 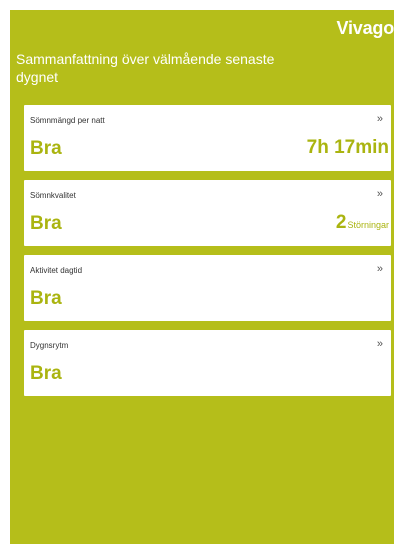 What do you see at coordinates (341, 222) in the screenshot?
I see `disturbances-count: 2` at bounding box center [341, 222].